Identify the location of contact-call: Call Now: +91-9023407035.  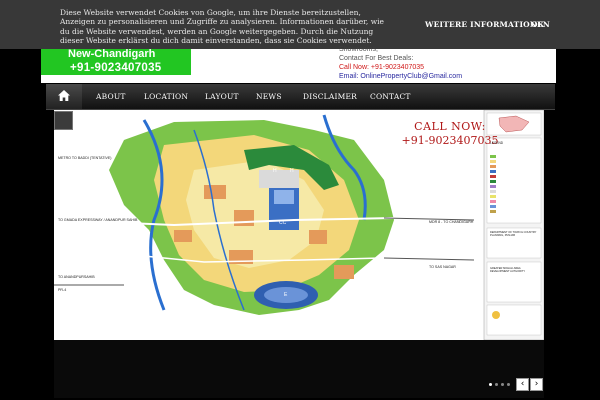
(400, 67).